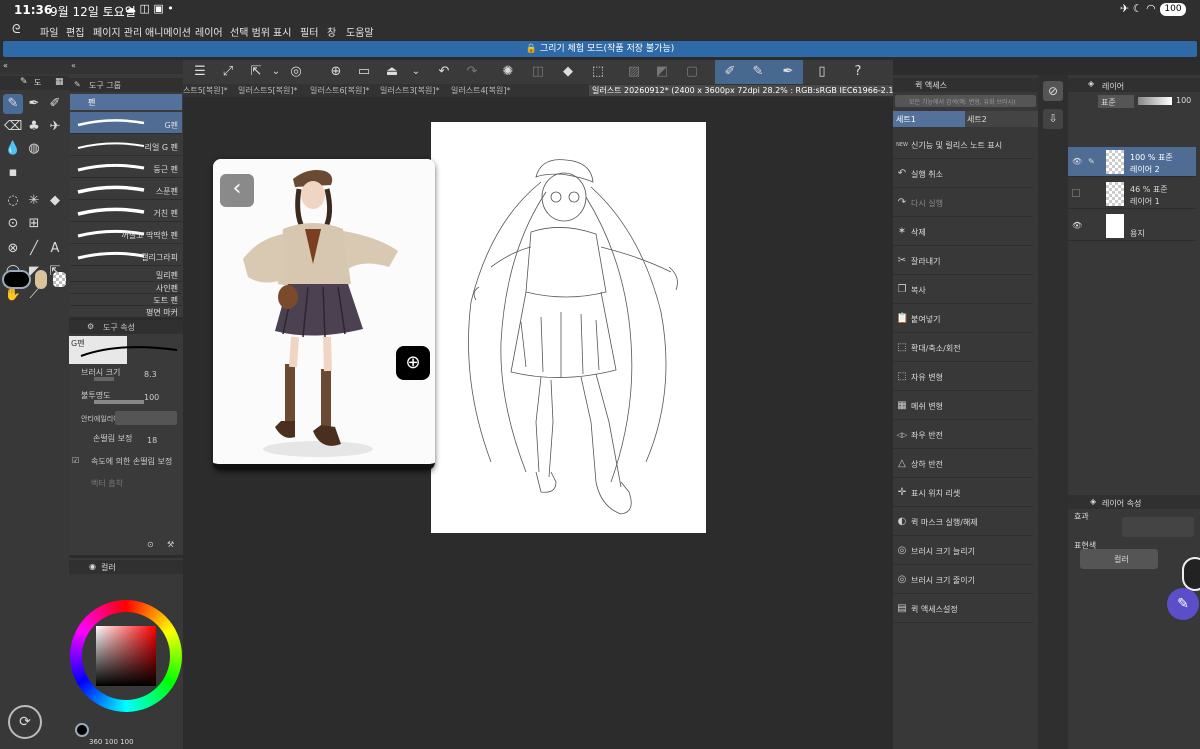 The image size is (1200, 749). I want to click on tool-tab-label: 도, so click(37, 82).